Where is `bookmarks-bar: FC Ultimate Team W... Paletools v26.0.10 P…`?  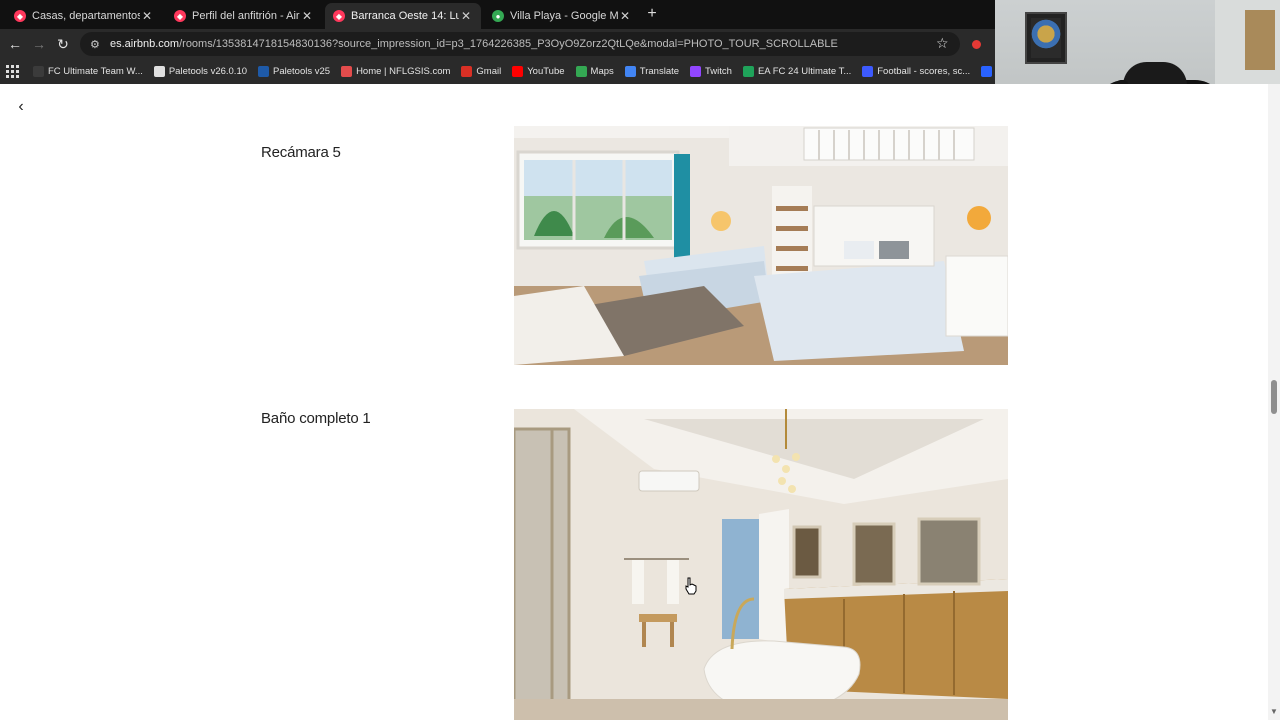 bookmarks-bar: FC Ultimate Team W... Paletools v26.0.10 P… is located at coordinates (497, 71).